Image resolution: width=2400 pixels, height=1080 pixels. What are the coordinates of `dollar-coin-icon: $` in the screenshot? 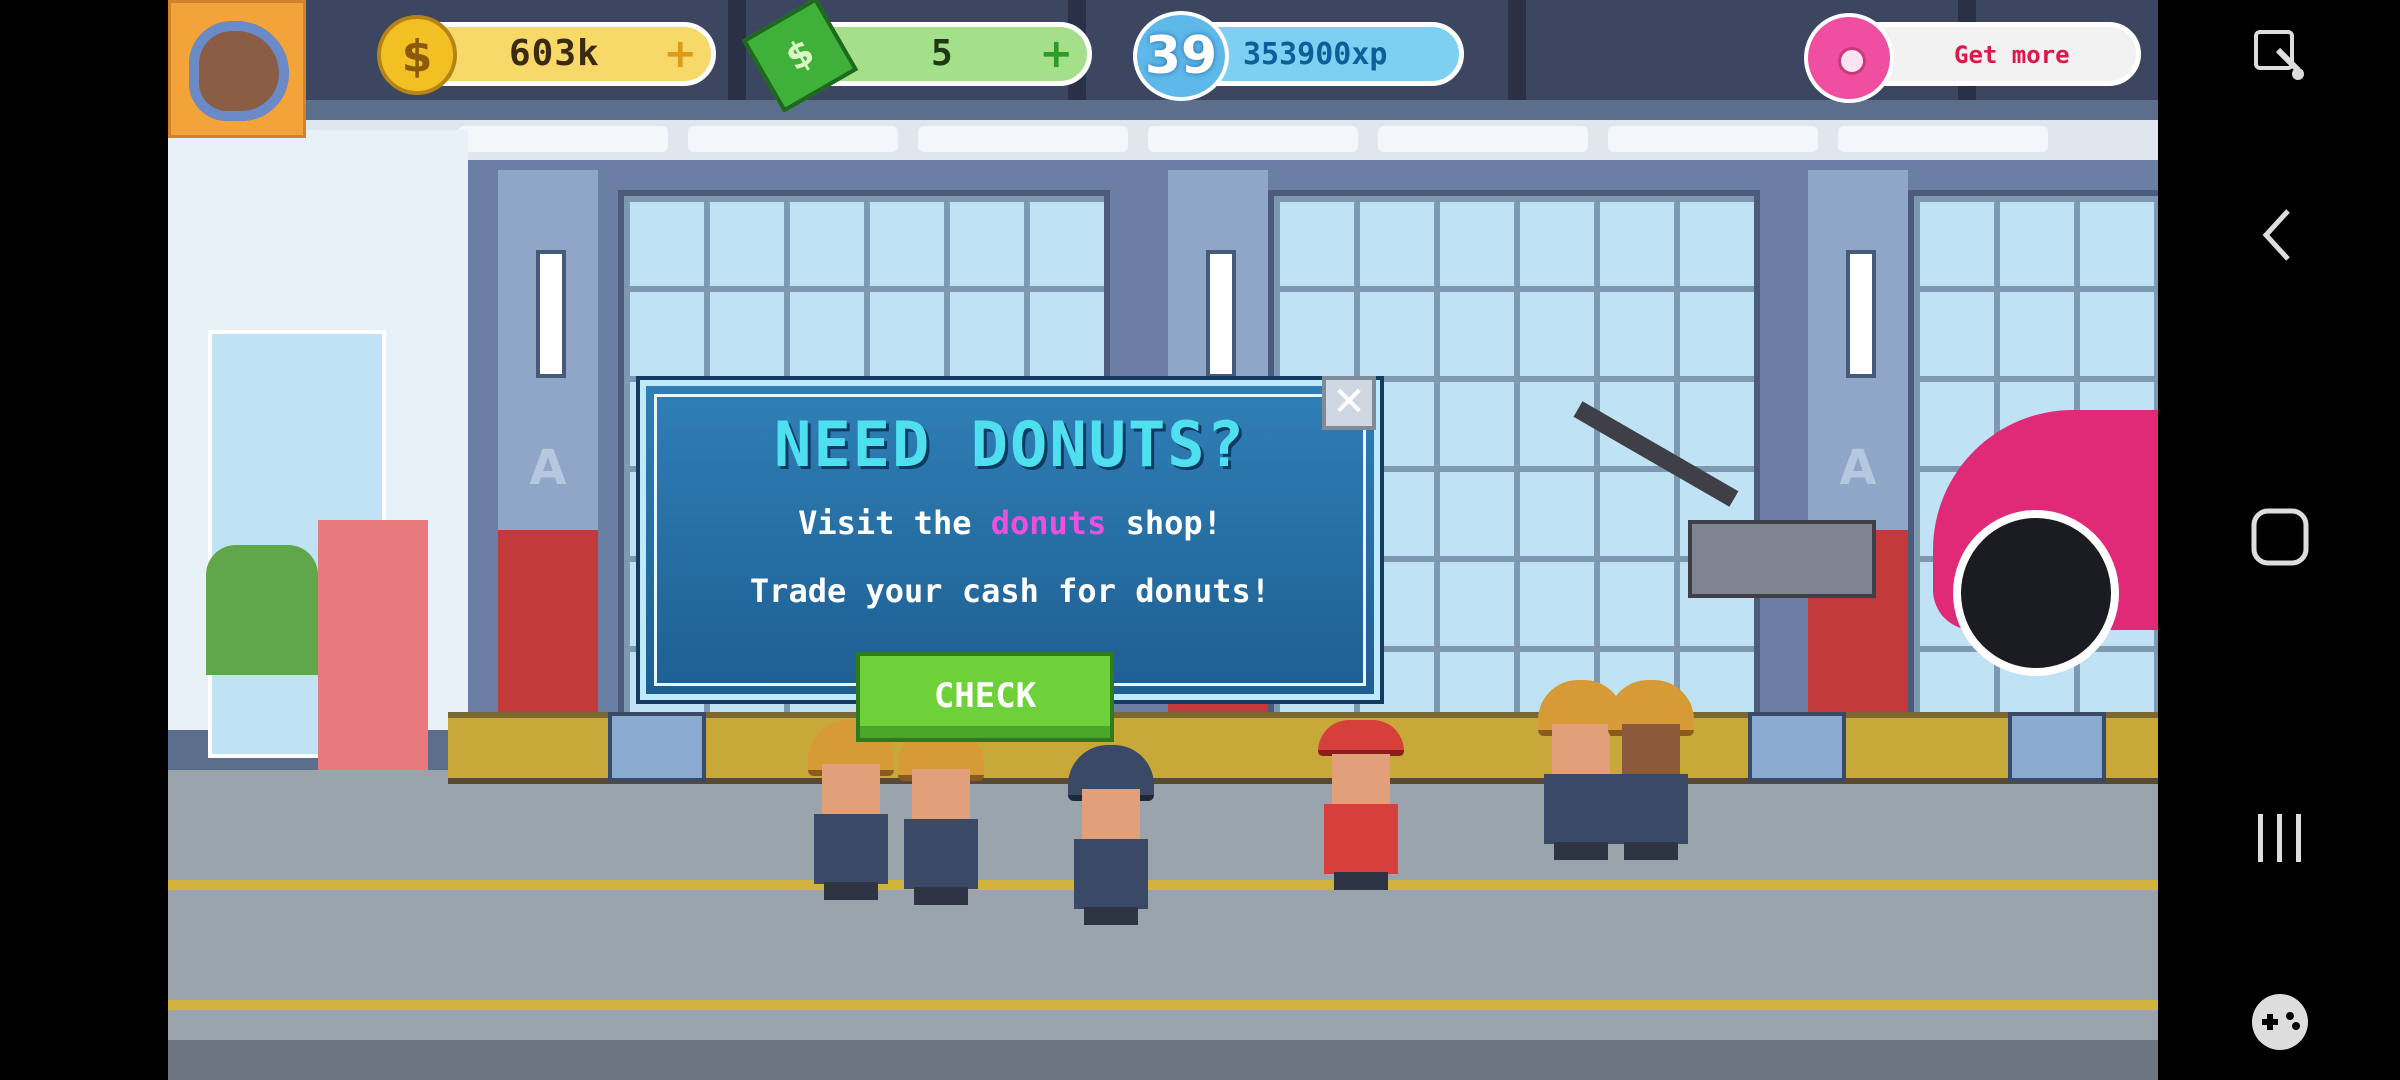 It's located at (417, 55).